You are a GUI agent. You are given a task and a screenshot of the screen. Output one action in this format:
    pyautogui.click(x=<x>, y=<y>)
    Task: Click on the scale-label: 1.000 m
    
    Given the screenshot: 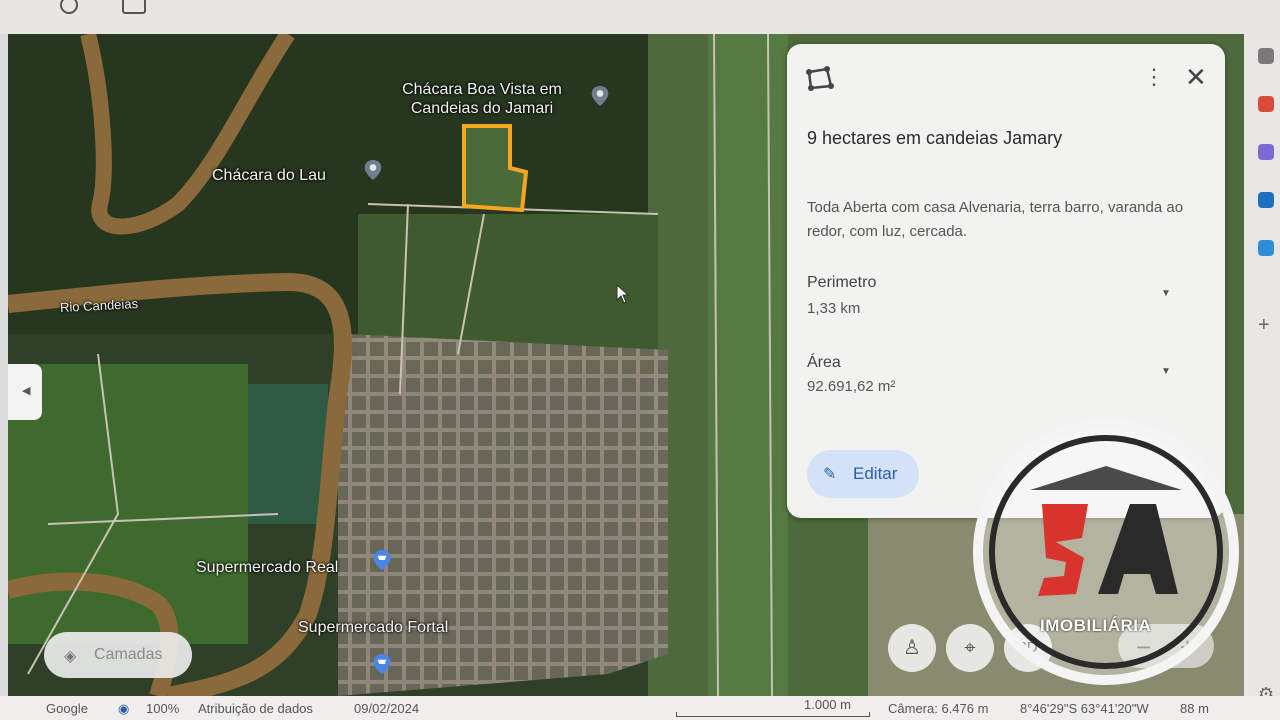 What is the action you would take?
    pyautogui.click(x=827, y=704)
    